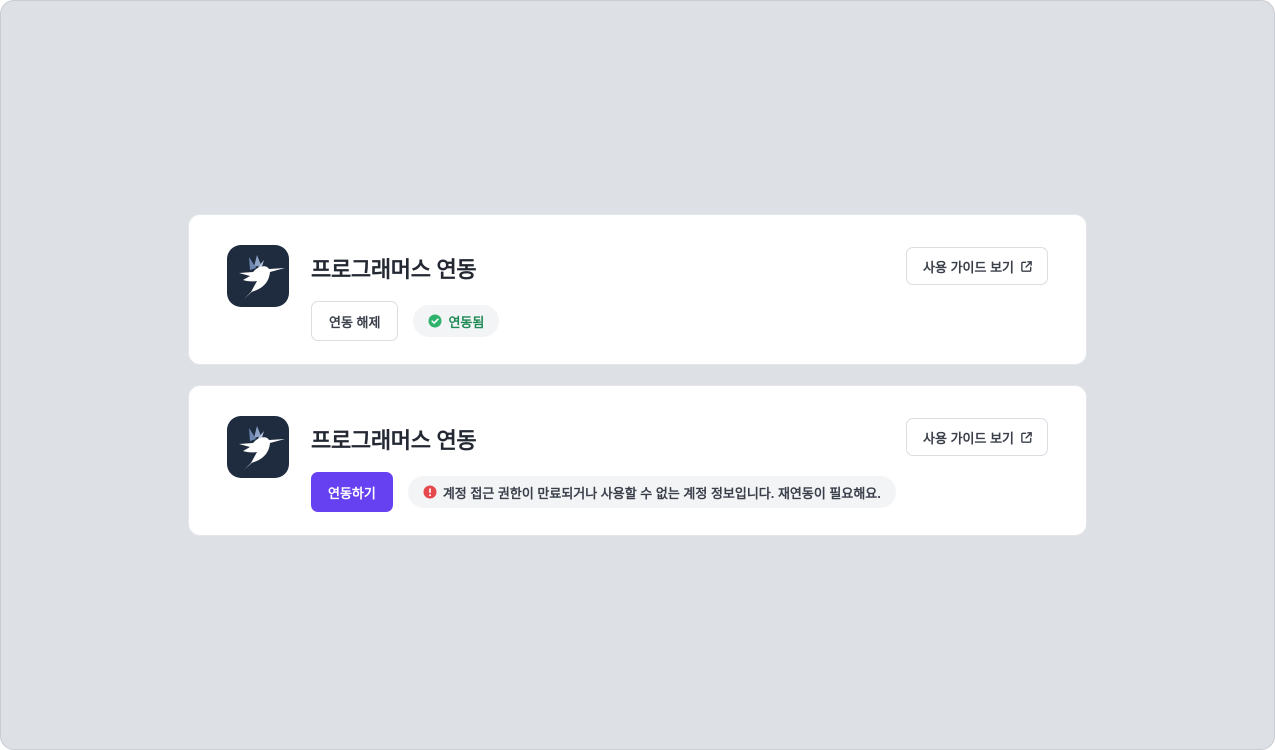 The width and height of the screenshot is (1275, 750). Describe the element at coordinates (637, 289) in the screenshot. I see `integration-card-connected: 프로그래머스 연동 사용 가이드 보기 연동 해제 연동됨` at that location.